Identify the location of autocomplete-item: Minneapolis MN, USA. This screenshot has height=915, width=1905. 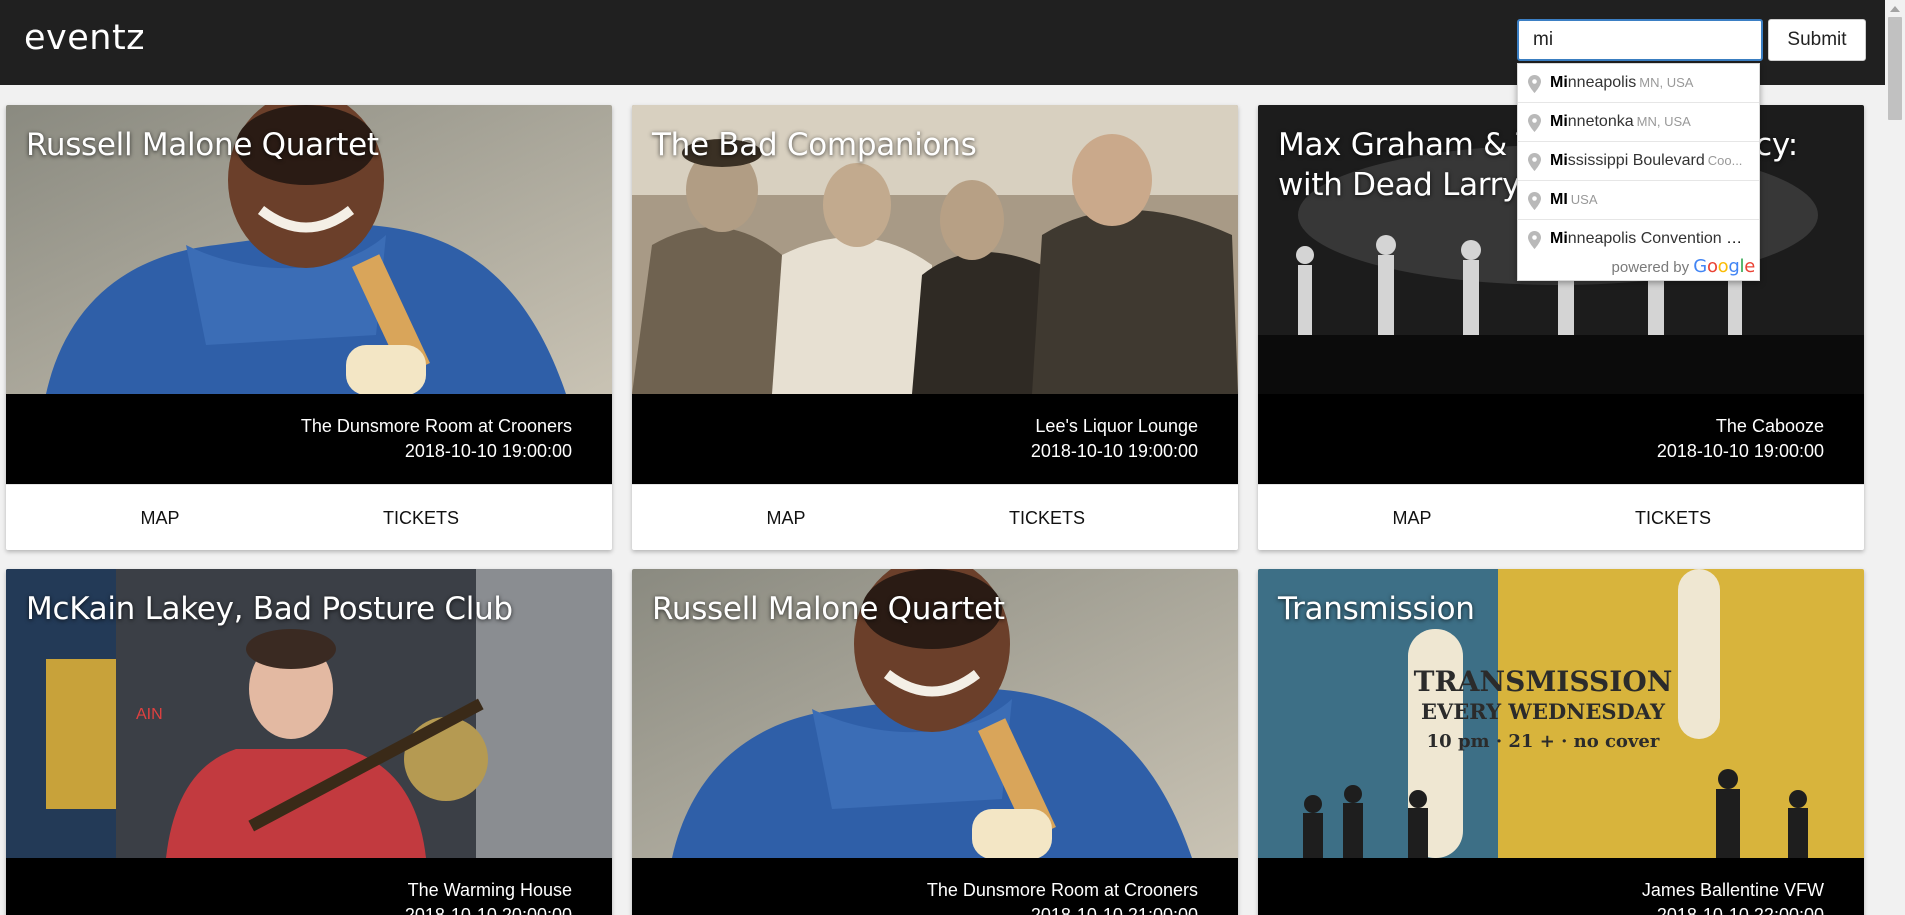
(1638, 83).